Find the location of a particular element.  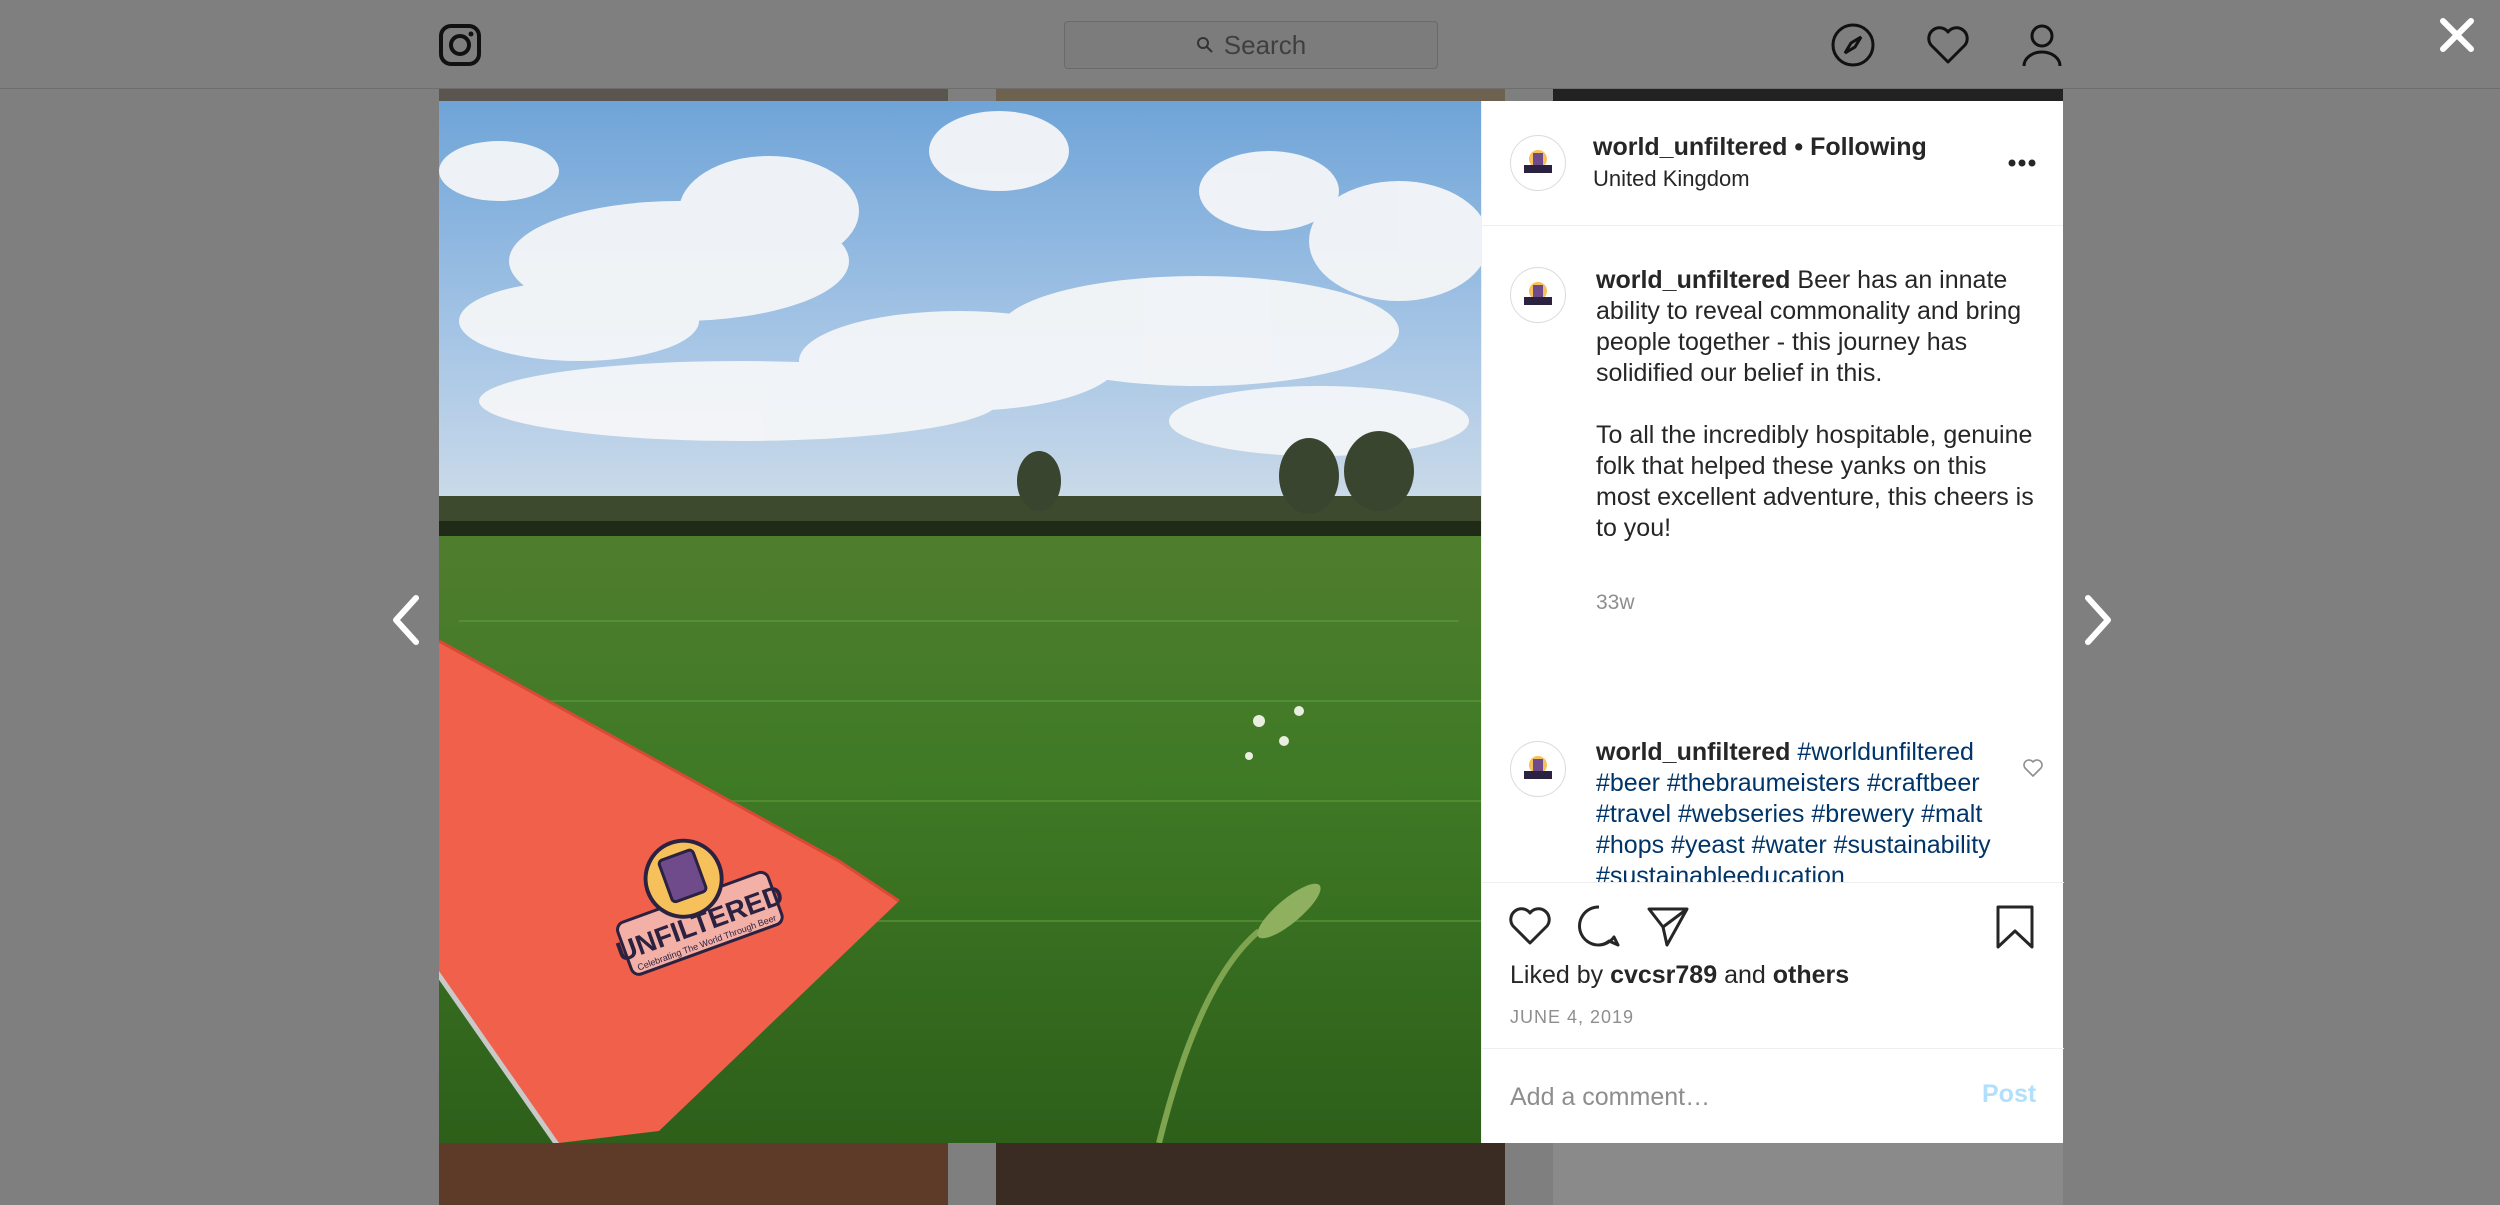

liked-by: Liked by cvcsr789 and others is located at coordinates (1680, 975).